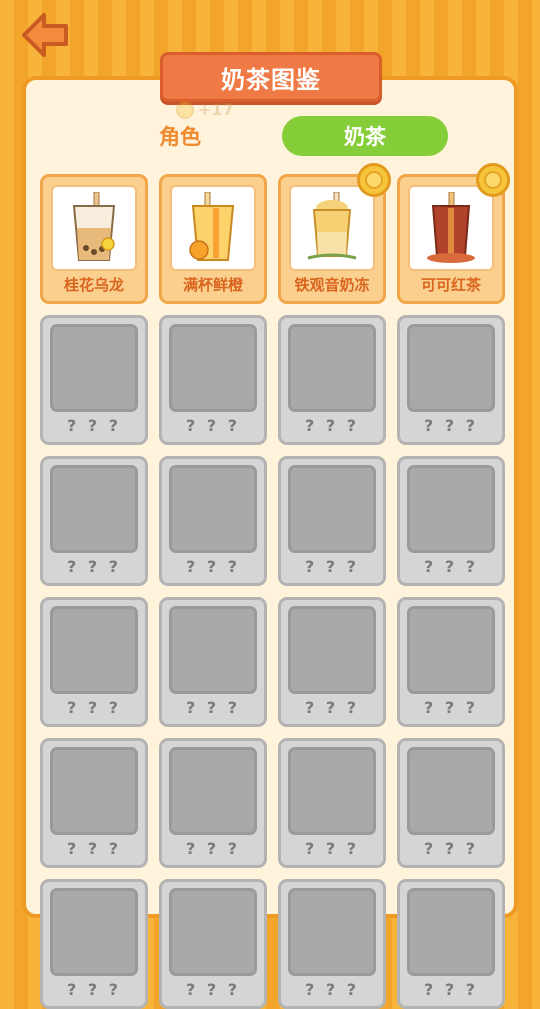 This screenshot has height=1009, width=540. I want to click on drink-name: 可可红茶, so click(450, 285).